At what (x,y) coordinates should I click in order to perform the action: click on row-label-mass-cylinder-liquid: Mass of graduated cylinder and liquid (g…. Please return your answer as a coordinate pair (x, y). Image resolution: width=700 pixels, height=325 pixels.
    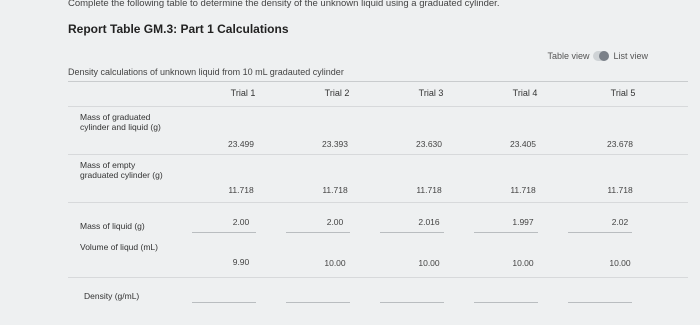
    Looking at the image, I should click on (120, 122).